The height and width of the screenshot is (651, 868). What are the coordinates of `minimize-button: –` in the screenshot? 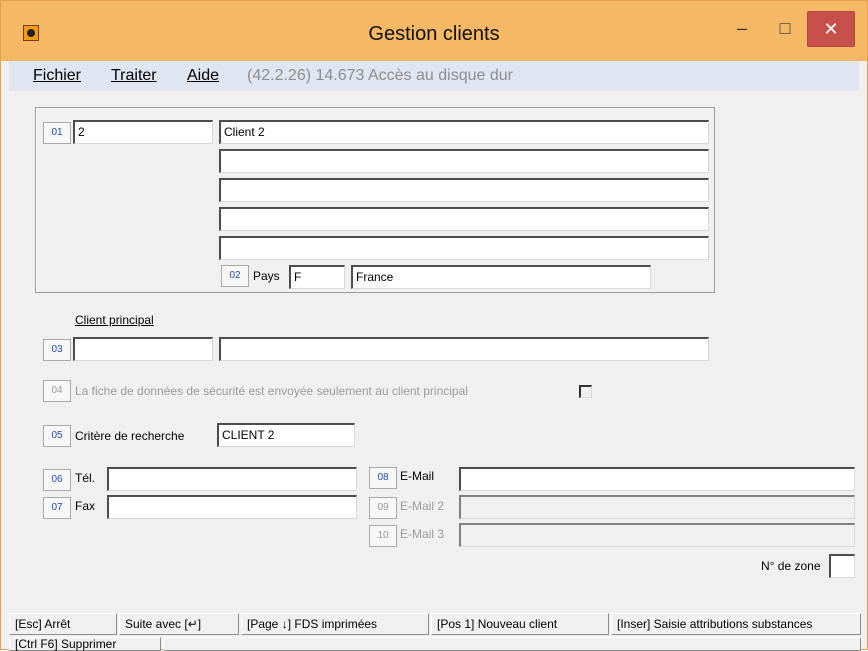 It's located at (742, 28).